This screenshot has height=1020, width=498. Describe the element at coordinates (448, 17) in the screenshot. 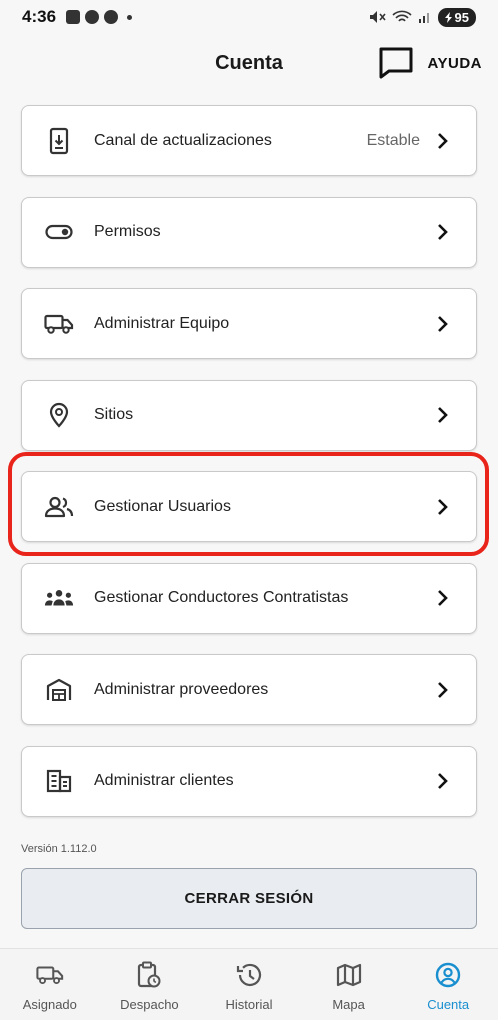

I see `charging-icon` at that location.